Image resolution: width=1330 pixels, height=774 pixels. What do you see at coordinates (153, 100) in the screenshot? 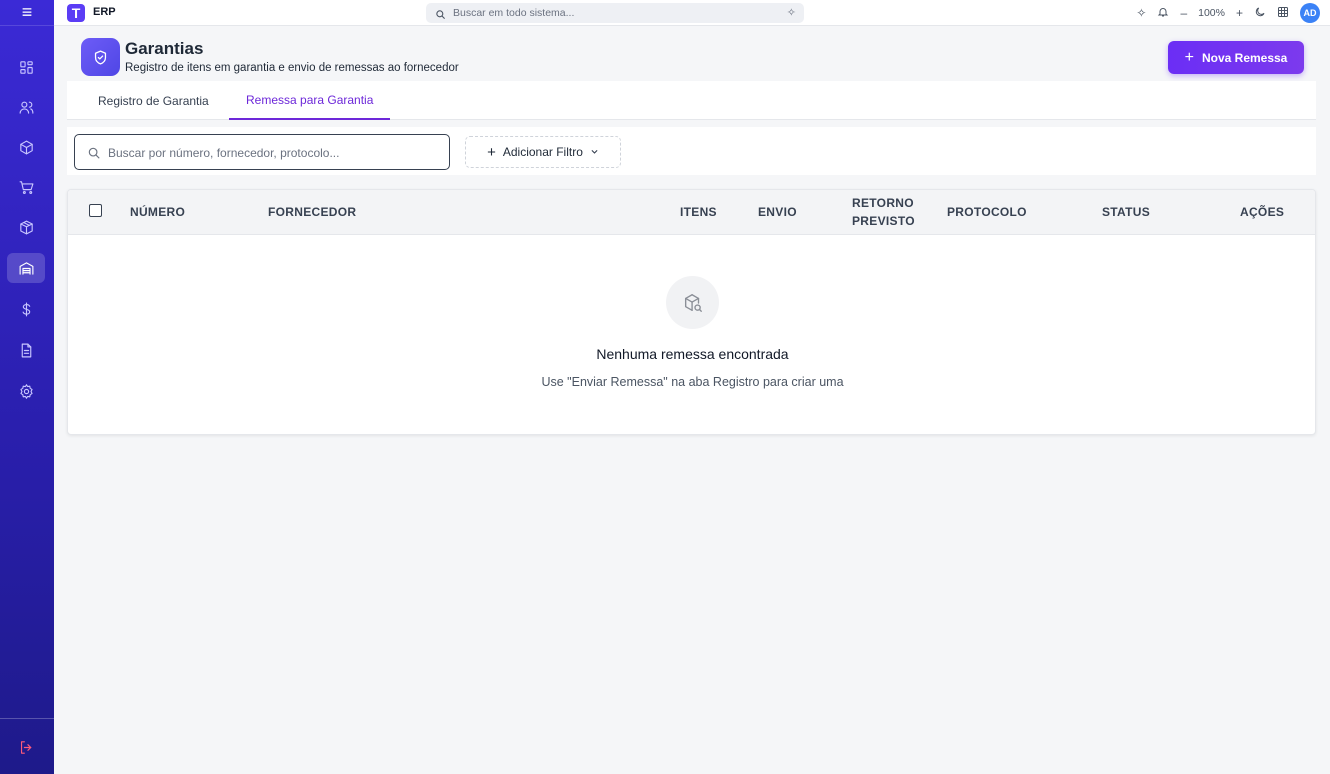
I see `tab-warranty-registry: Registro de Garantia` at bounding box center [153, 100].